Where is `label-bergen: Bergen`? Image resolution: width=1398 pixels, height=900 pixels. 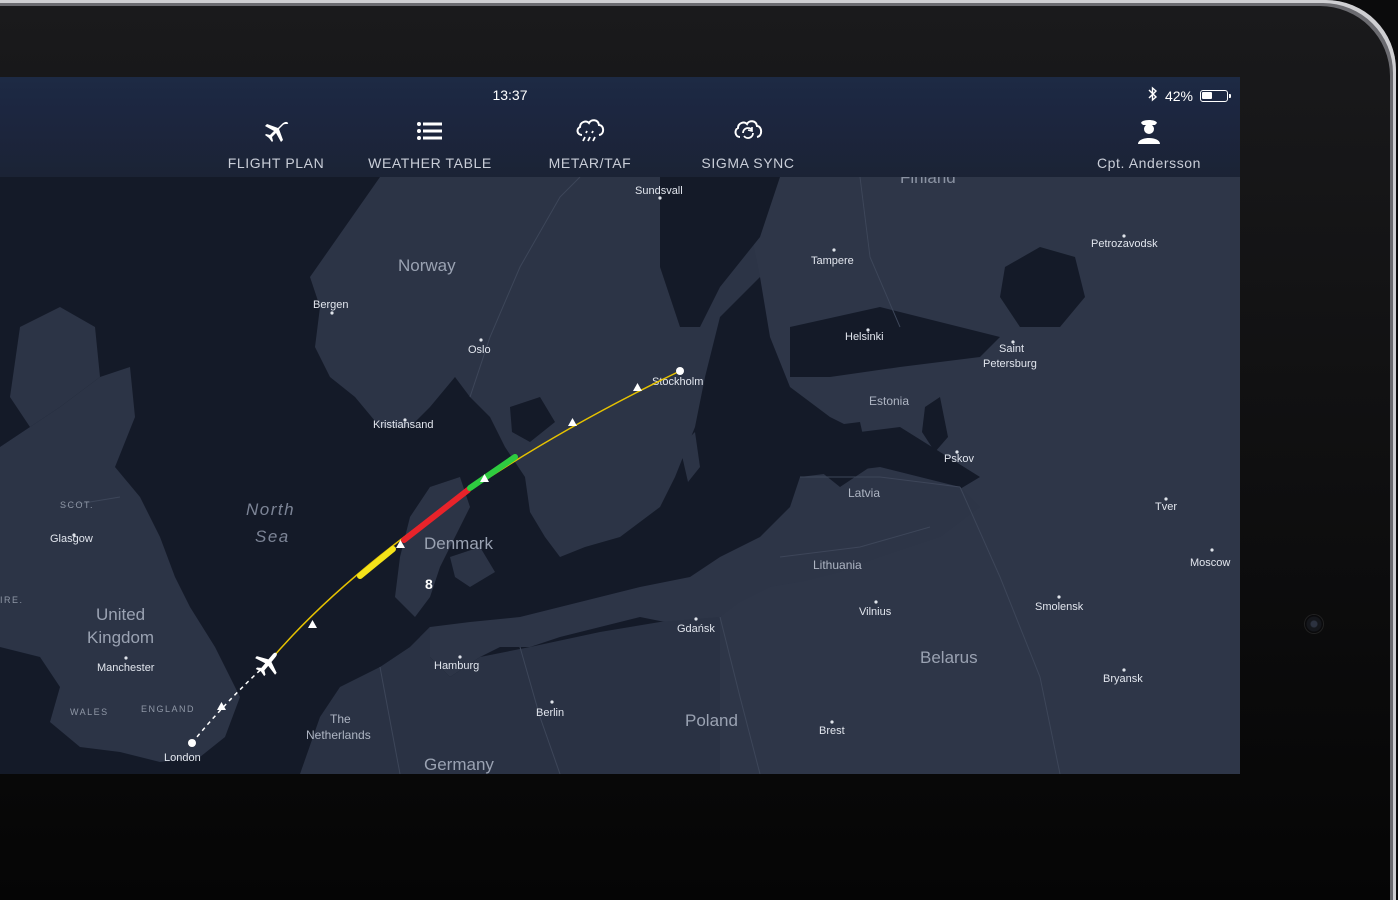
label-bergen: Bergen is located at coordinates (330, 305).